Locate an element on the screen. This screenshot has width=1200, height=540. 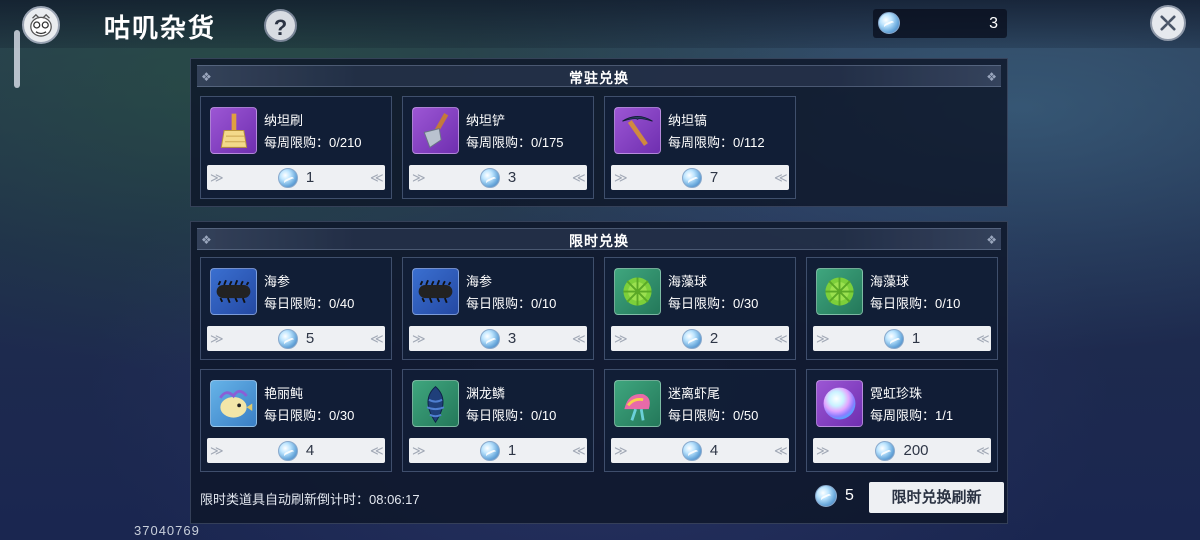
section-title: 常驻兑换 is located at coordinates (599, 78).